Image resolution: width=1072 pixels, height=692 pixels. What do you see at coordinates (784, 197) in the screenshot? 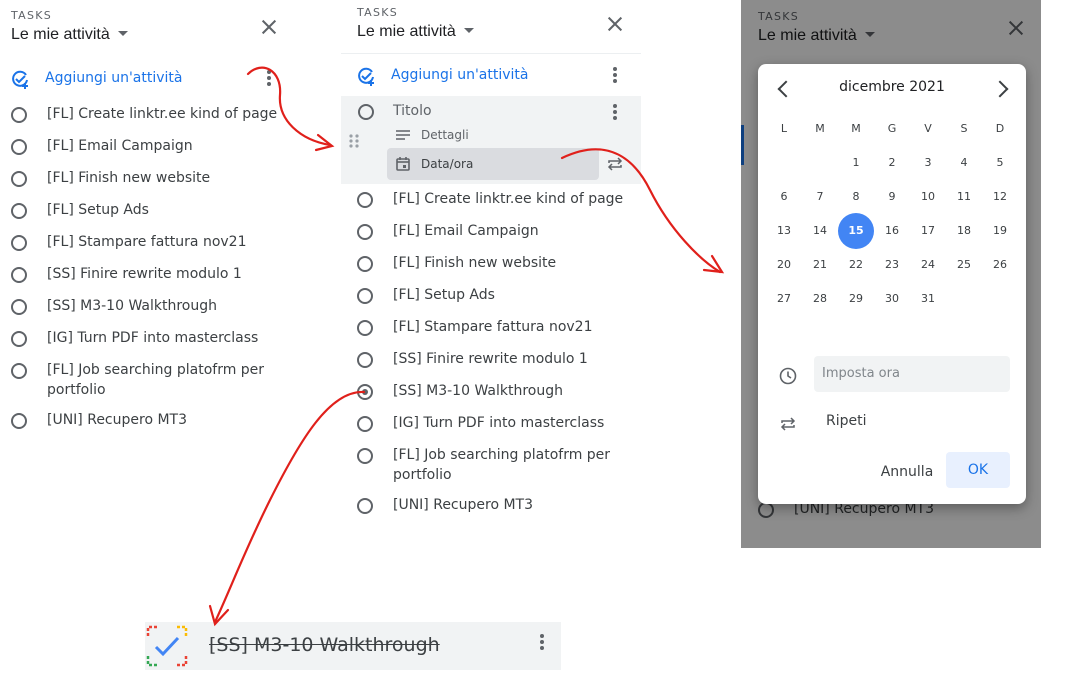
I see `calendar-day: 6` at bounding box center [784, 197].